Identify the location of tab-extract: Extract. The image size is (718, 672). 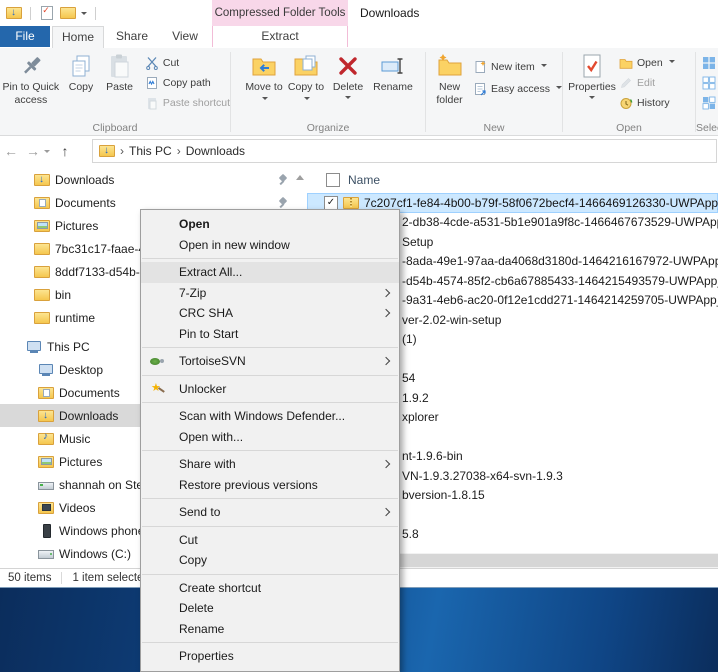
(280, 36).